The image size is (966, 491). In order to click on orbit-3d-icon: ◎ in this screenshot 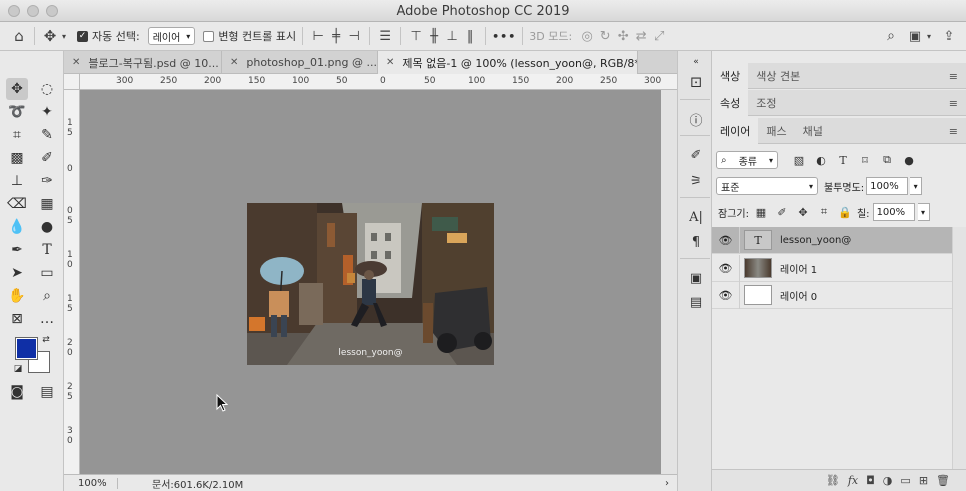, I will do `click(587, 36)`.